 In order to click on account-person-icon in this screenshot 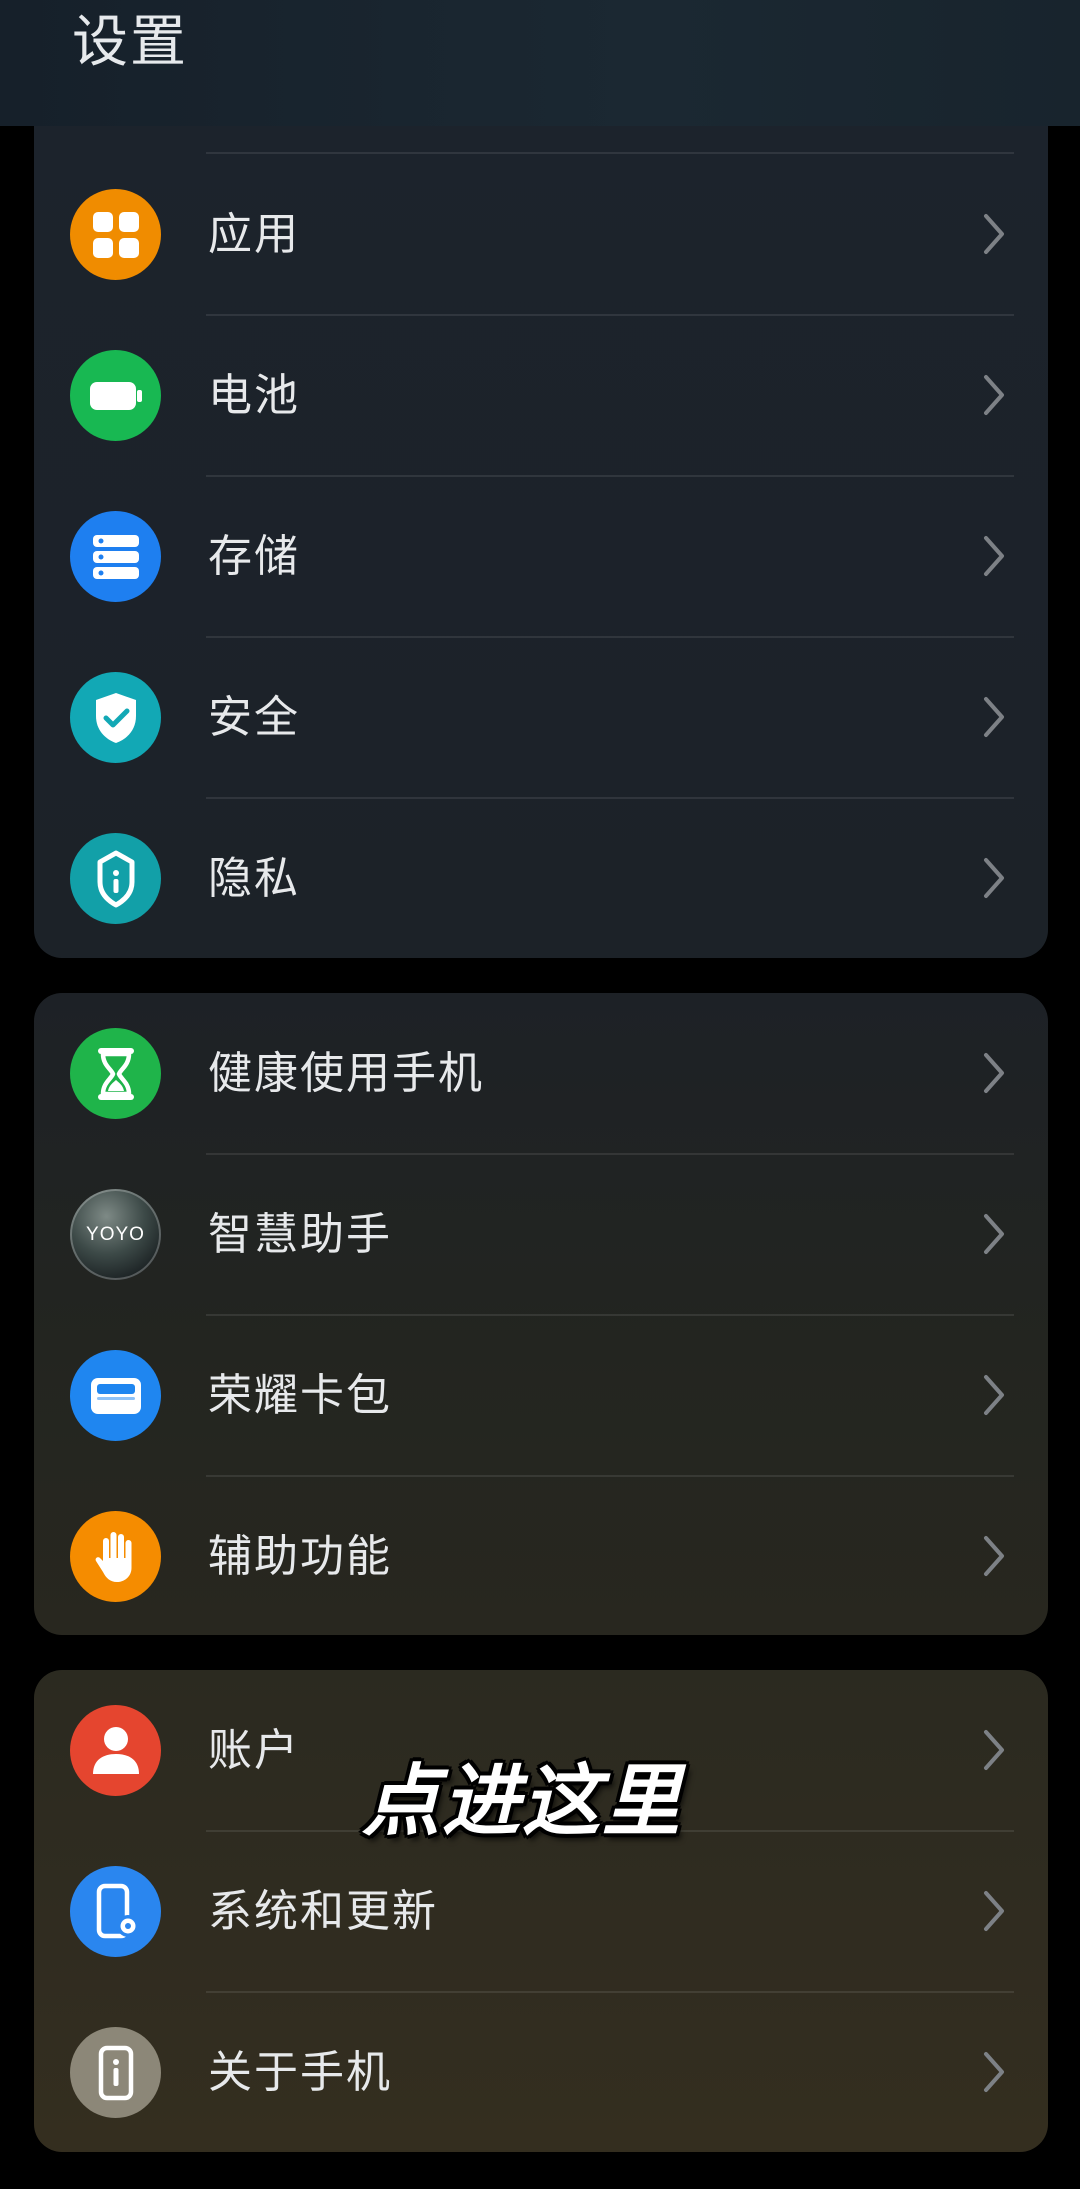, I will do `click(115, 1750)`.